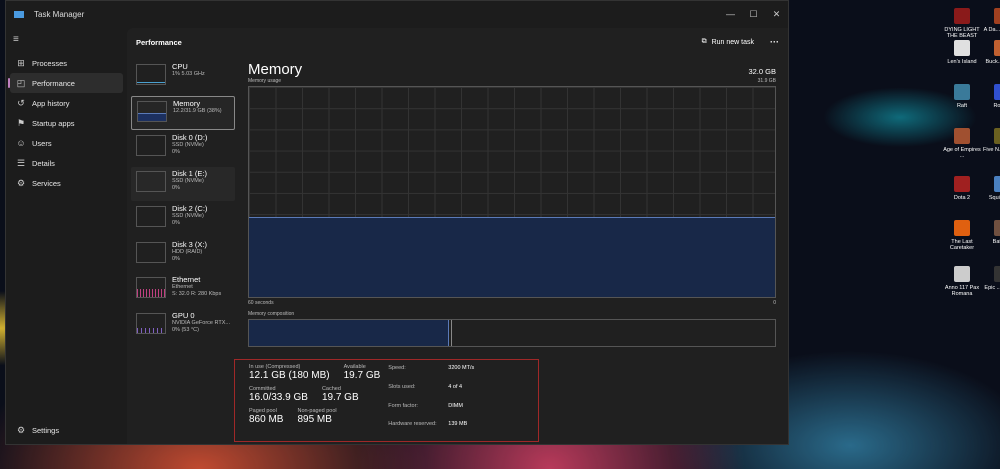 This screenshot has height=469, width=1000. I want to click on device-item-gpu: GPU 0 NVIDIA GeForce RTX... 0% (53 °C), so click(183, 326).